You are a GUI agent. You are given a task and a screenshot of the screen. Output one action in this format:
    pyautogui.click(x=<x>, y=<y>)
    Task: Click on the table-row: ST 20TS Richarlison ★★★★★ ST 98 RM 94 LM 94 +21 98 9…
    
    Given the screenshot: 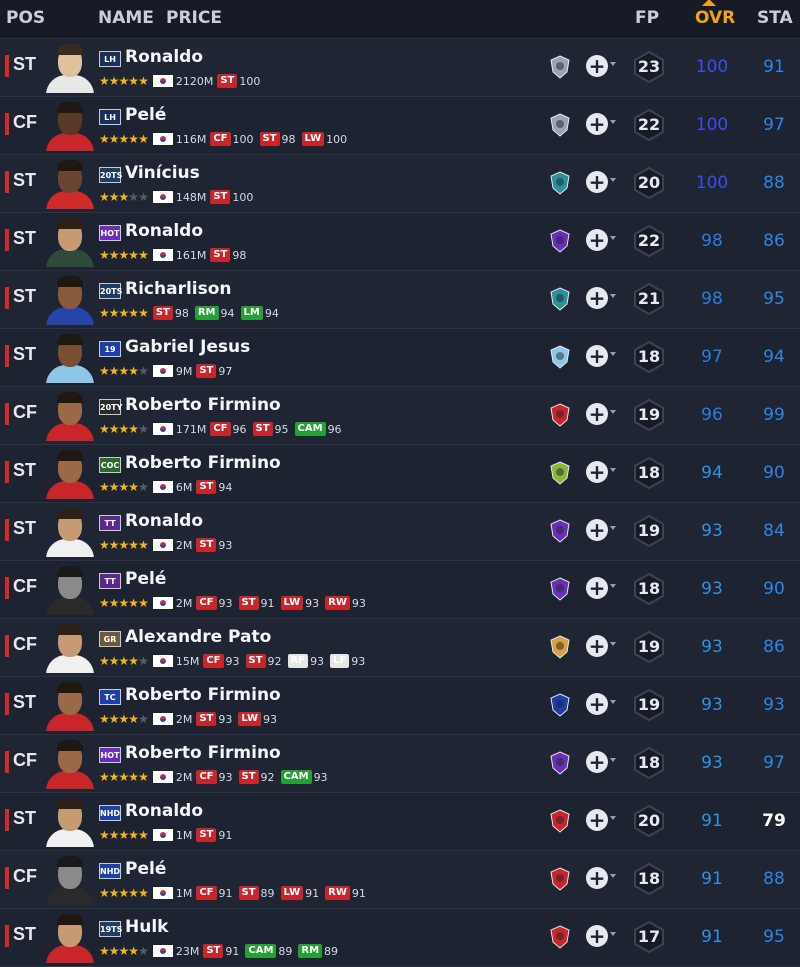 What is the action you would take?
    pyautogui.click(x=400, y=300)
    